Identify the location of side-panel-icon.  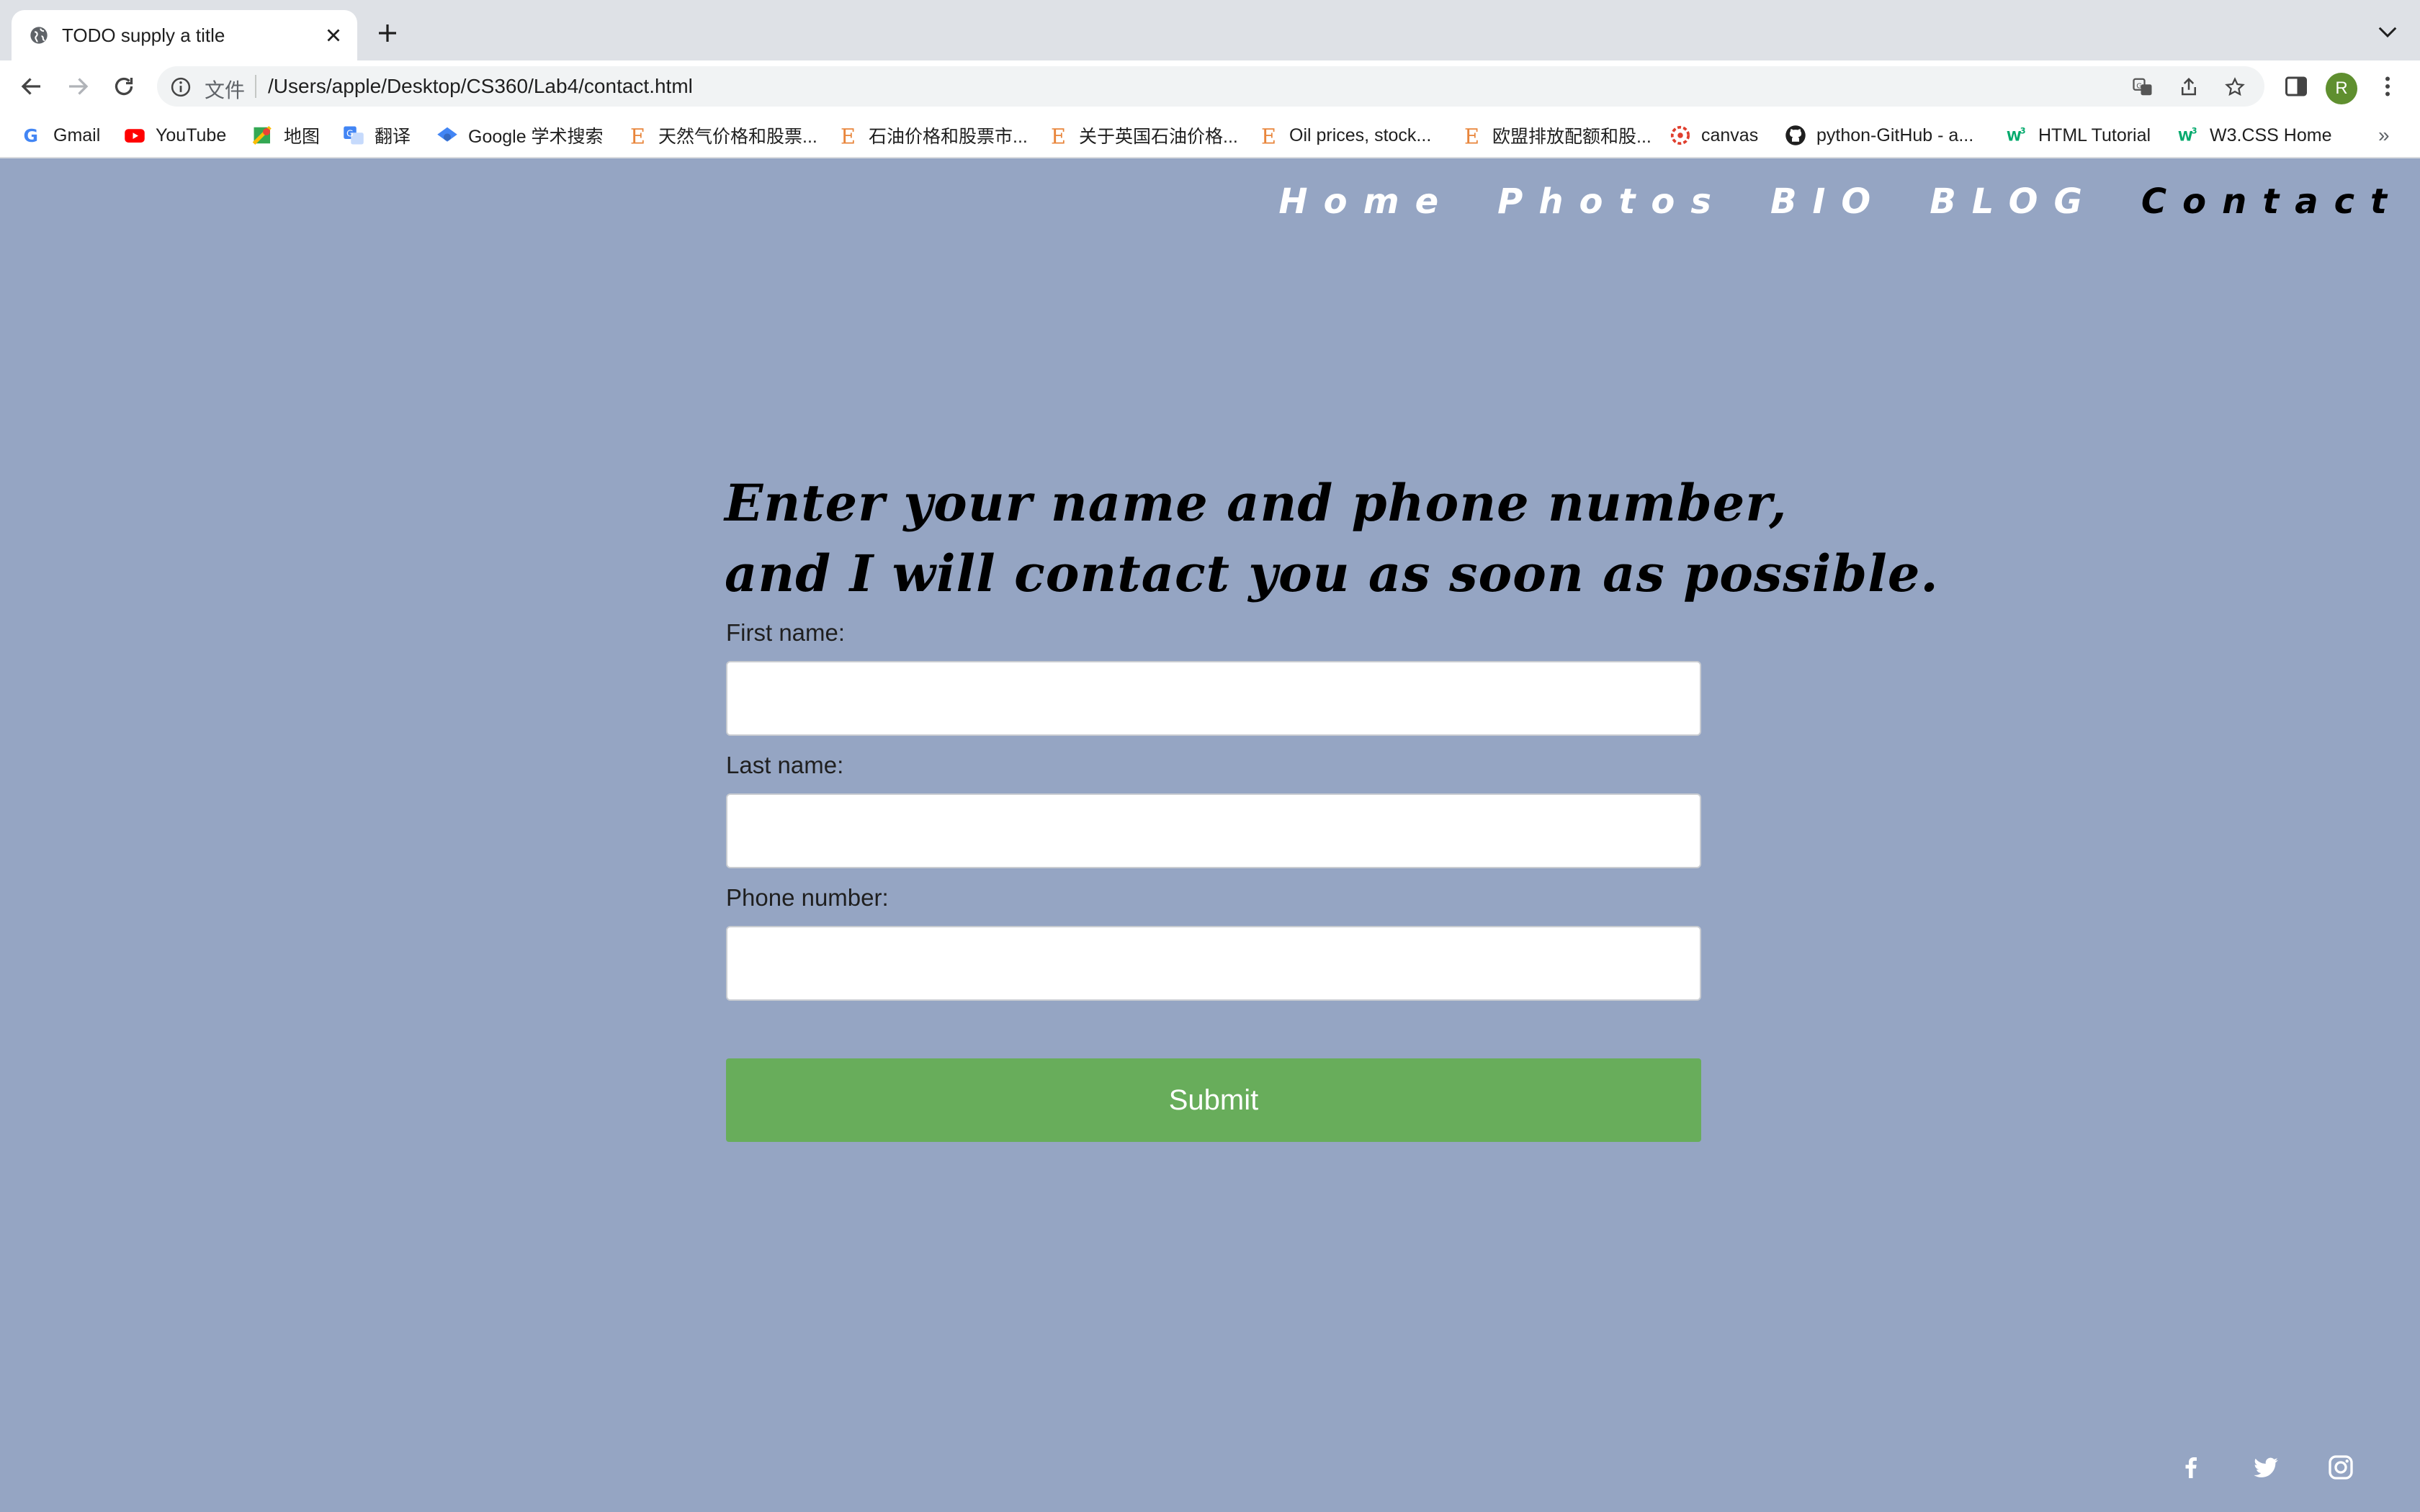
(2296, 86).